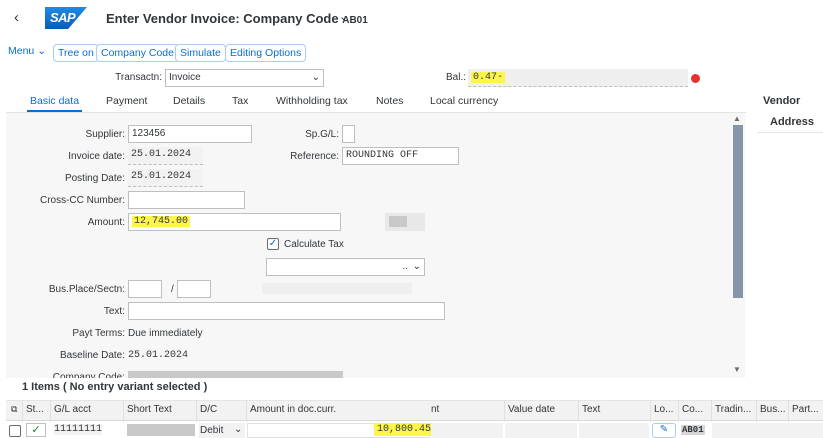  Describe the element at coordinates (266, 53) in the screenshot. I see `editing-options-button: Editing Options` at that location.